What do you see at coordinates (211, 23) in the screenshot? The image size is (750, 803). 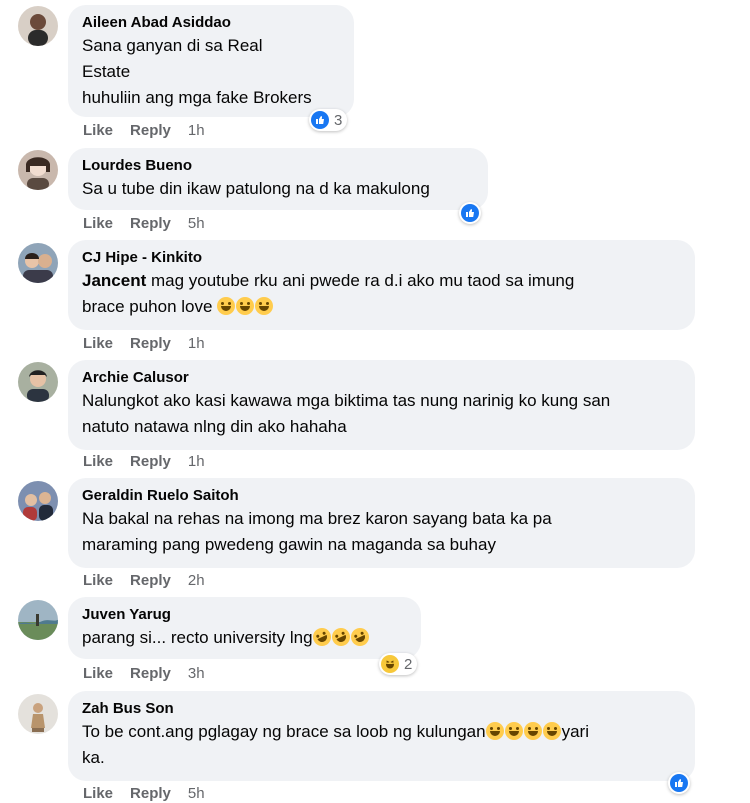 I see `comment-author: Aileen Abad Asiddao` at bounding box center [211, 23].